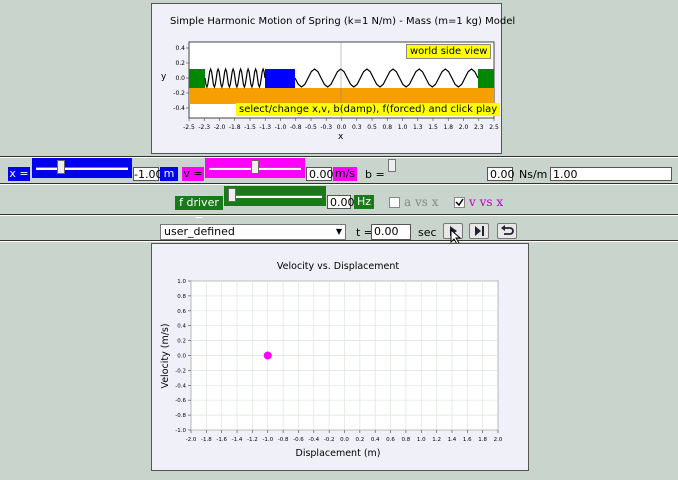 Image resolution: width=678 pixels, height=480 pixels. What do you see at coordinates (449, 51) in the screenshot?
I see `world-side-view-button: world side view` at bounding box center [449, 51].